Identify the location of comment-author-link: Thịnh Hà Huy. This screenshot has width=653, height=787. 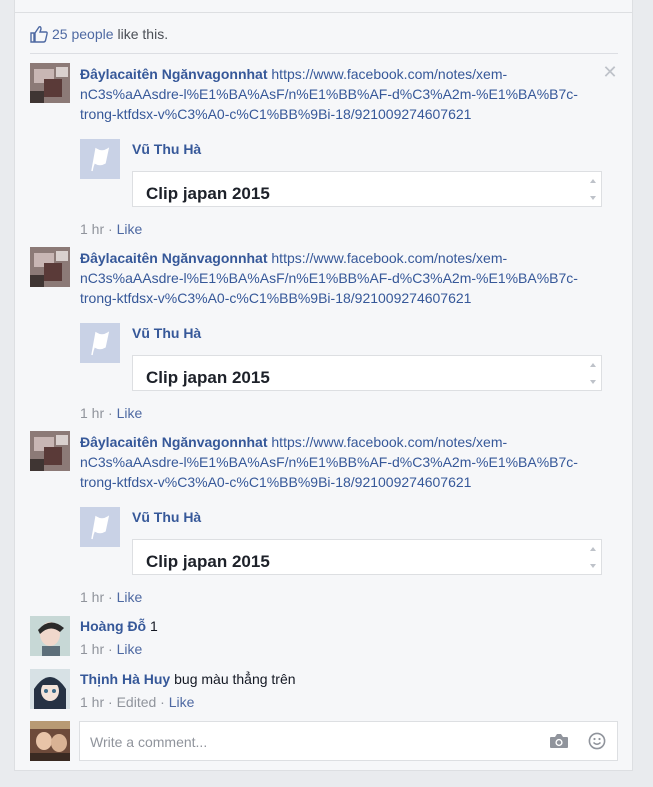
(125, 679).